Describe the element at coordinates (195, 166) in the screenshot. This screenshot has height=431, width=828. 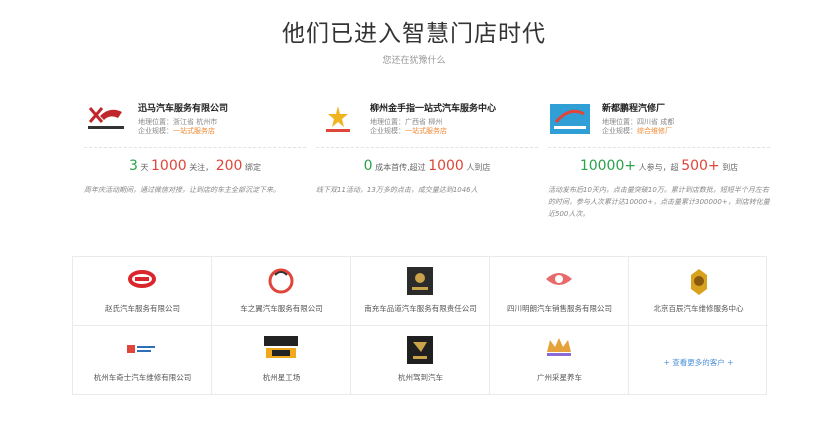
I see `case-stats: 3 天 1000 关注， 200 绑定` at that location.